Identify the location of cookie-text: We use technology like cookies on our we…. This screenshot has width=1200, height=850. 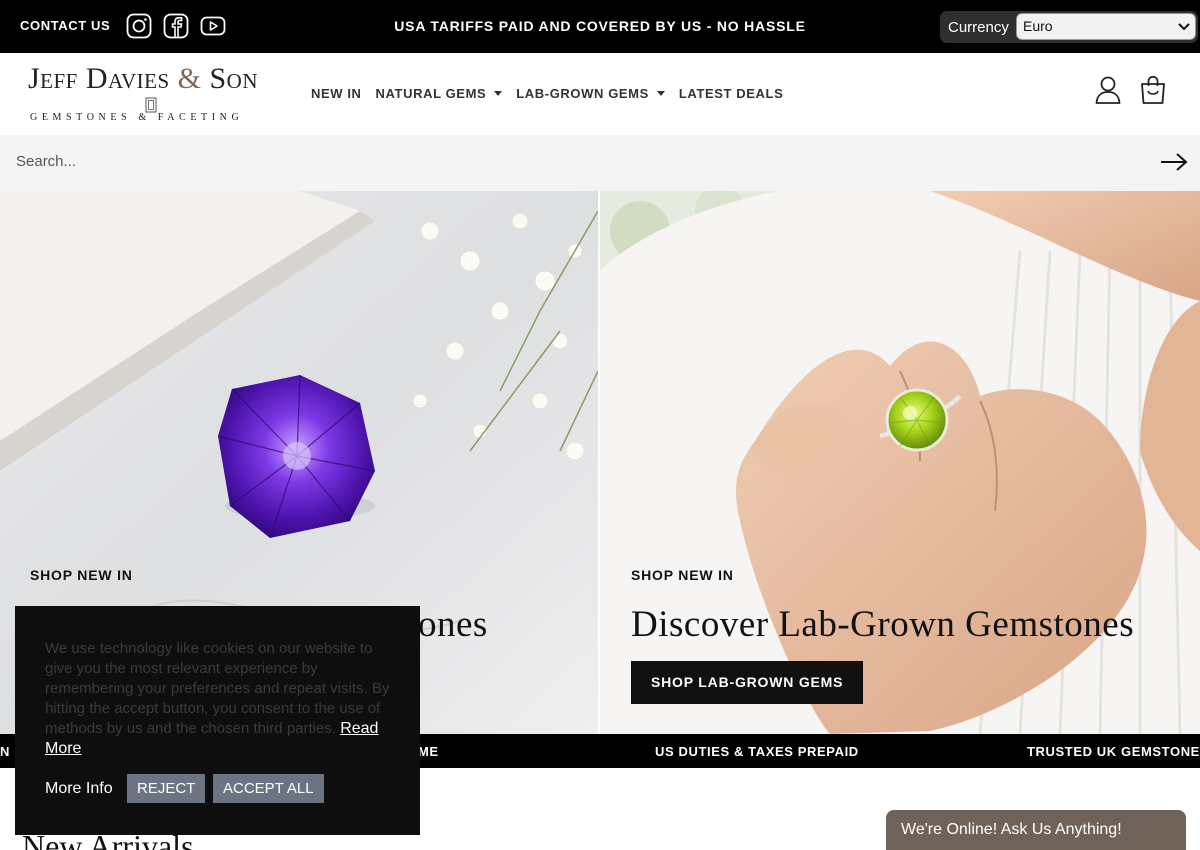
(222, 699).